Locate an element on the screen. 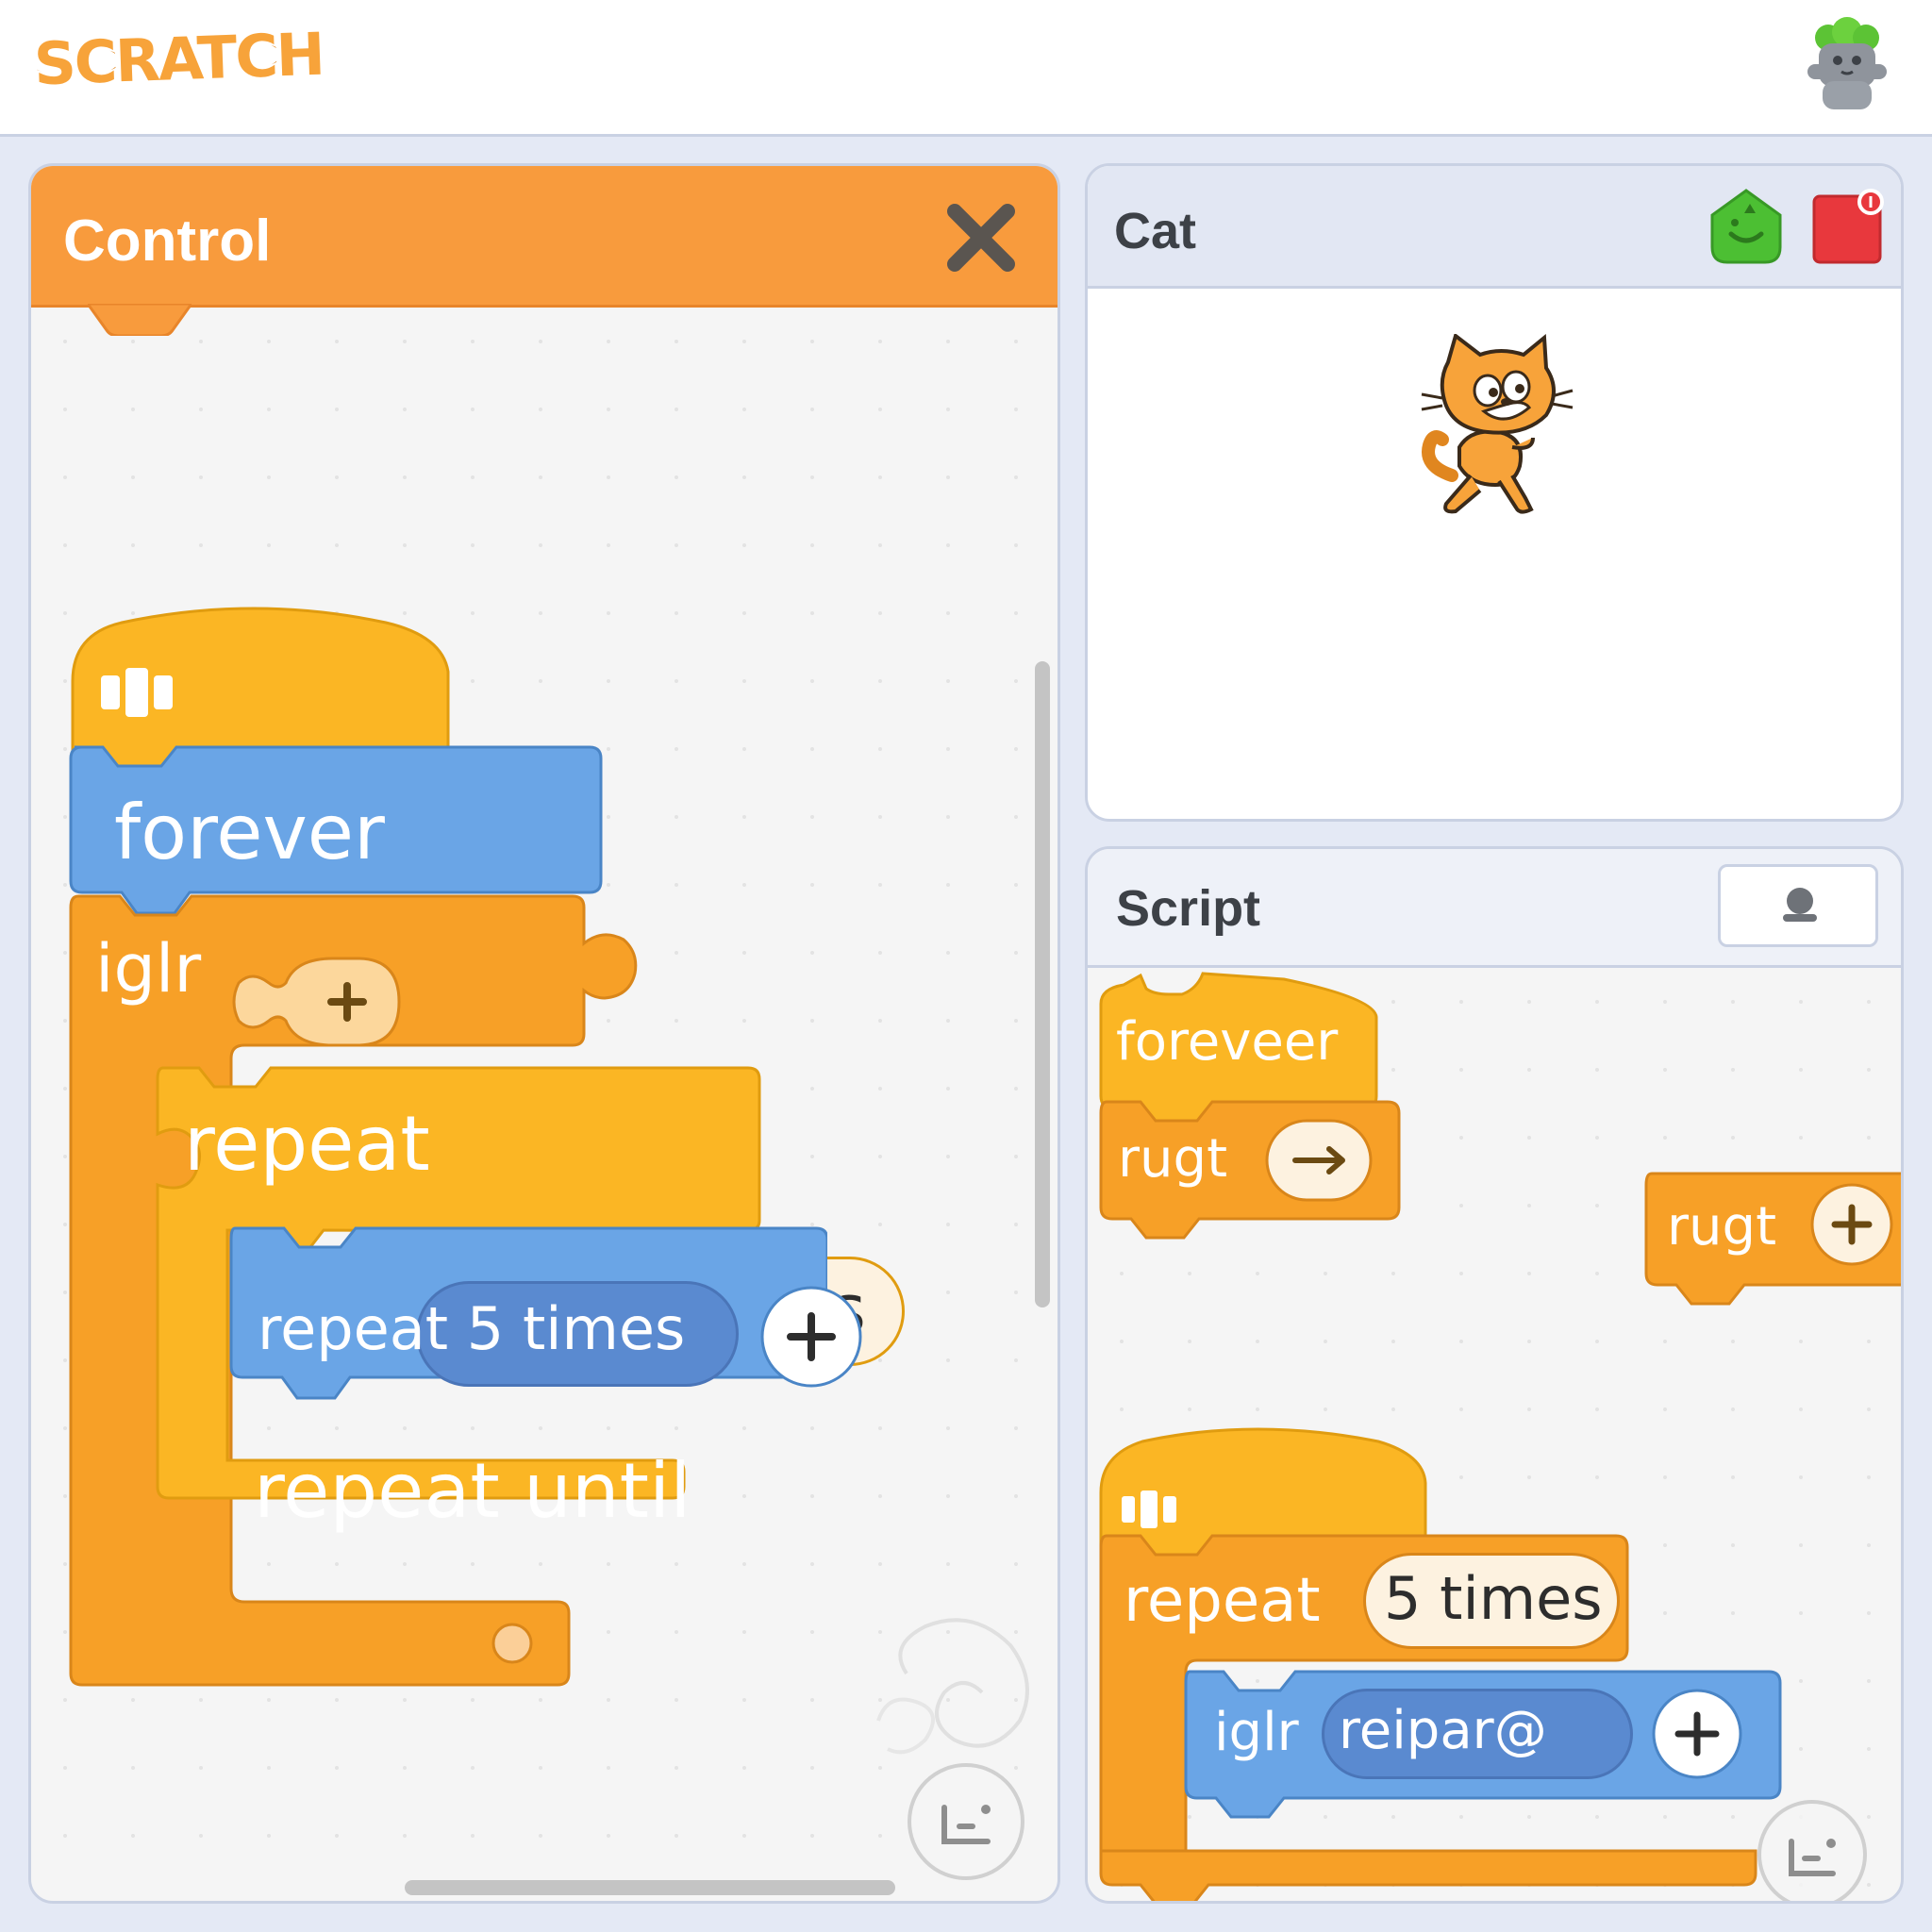 The height and width of the screenshot is (1932, 1932). palette-horizontal-scrollbar is located at coordinates (650, 1888).